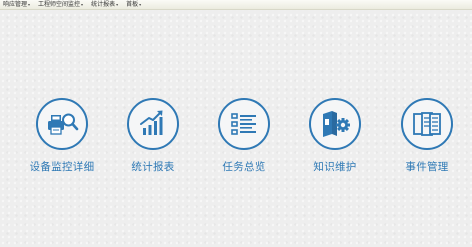 The image size is (472, 247). I want to click on tile-task-overview: 任务总览, so click(244, 136).